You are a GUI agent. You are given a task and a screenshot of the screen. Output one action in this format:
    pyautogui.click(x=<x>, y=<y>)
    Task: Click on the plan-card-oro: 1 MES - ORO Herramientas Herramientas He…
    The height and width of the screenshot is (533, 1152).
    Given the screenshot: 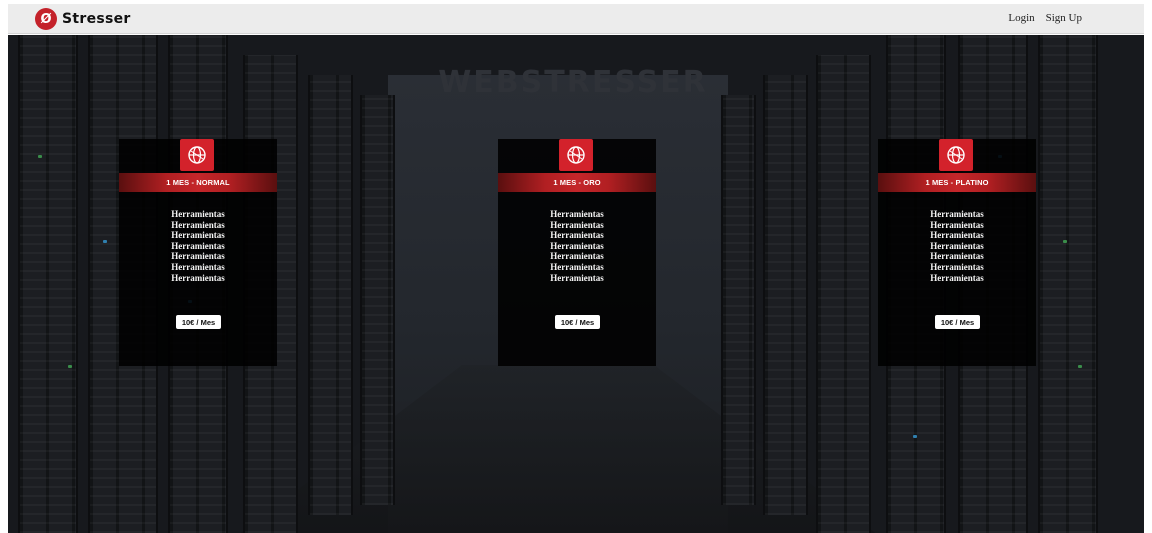 What is the action you would take?
    pyautogui.click(x=577, y=252)
    